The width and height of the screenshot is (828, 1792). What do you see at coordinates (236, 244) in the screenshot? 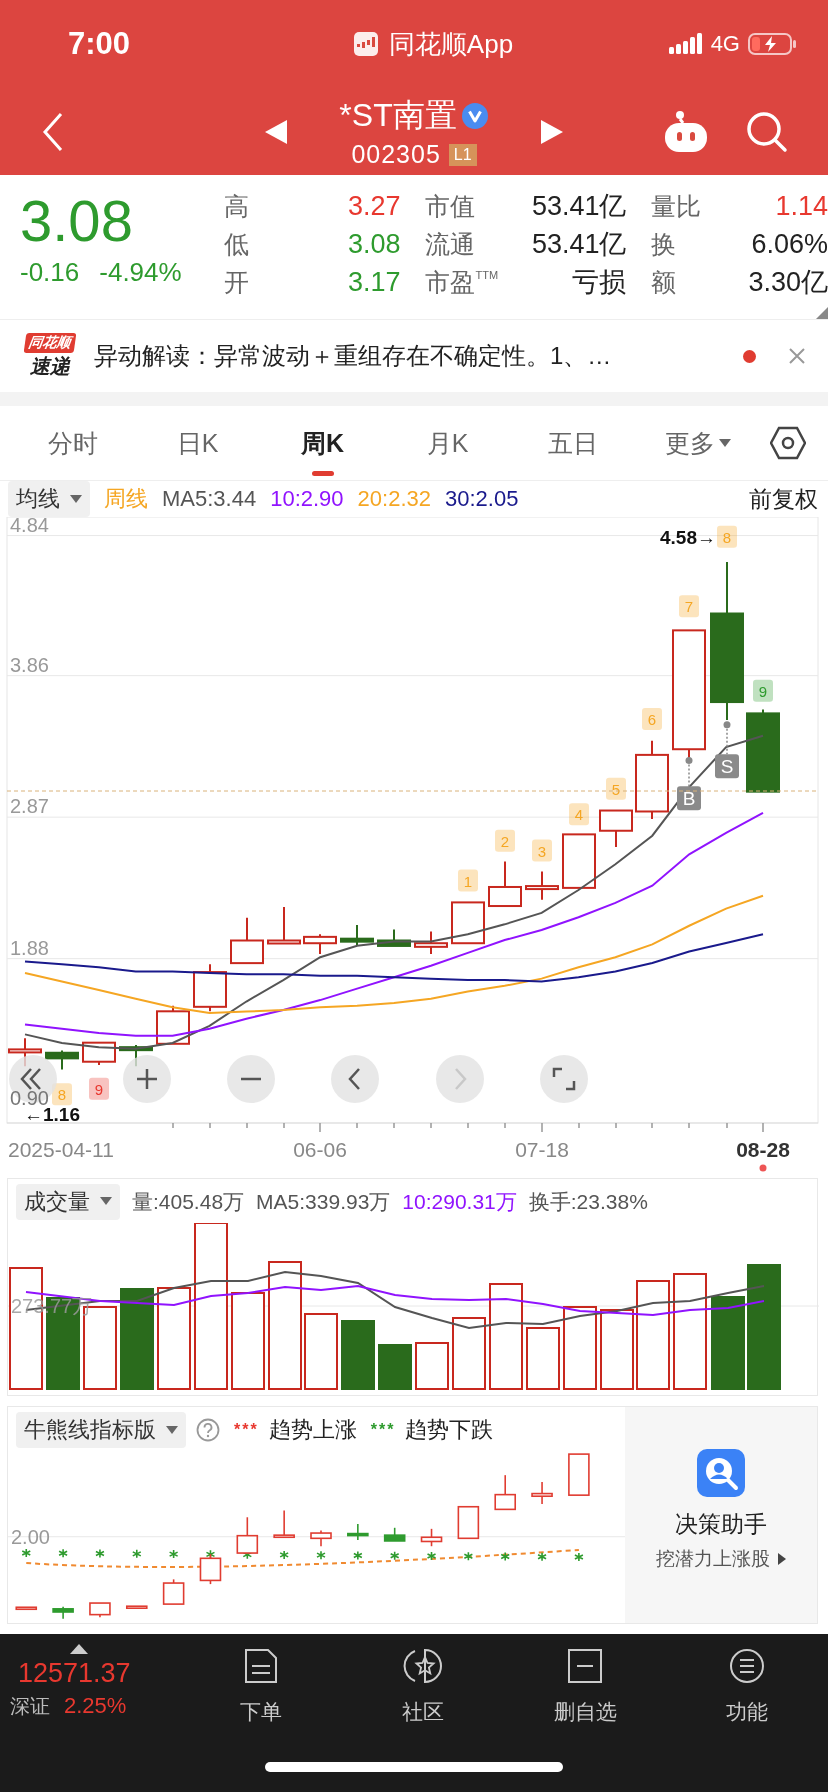
I see `stat-label: 低` at bounding box center [236, 244].